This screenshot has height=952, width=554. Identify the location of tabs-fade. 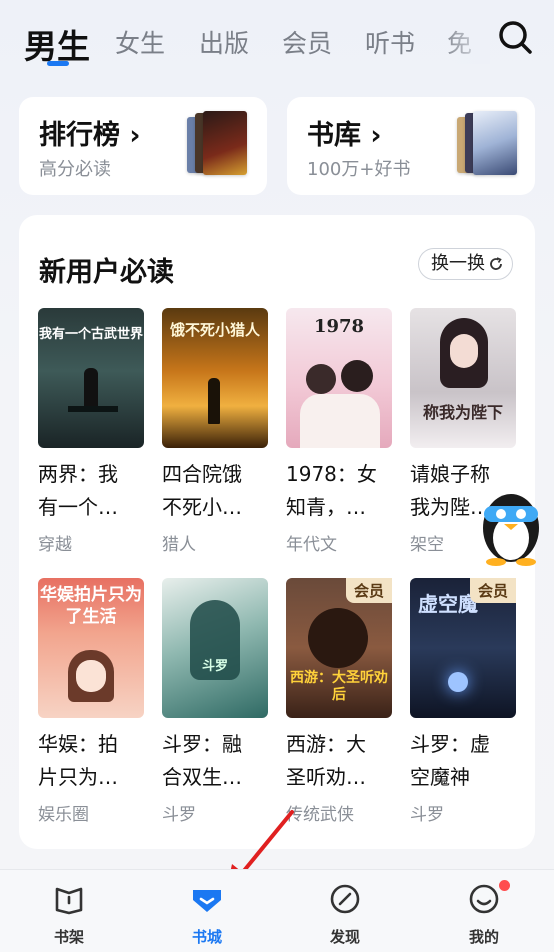
(465, 39).